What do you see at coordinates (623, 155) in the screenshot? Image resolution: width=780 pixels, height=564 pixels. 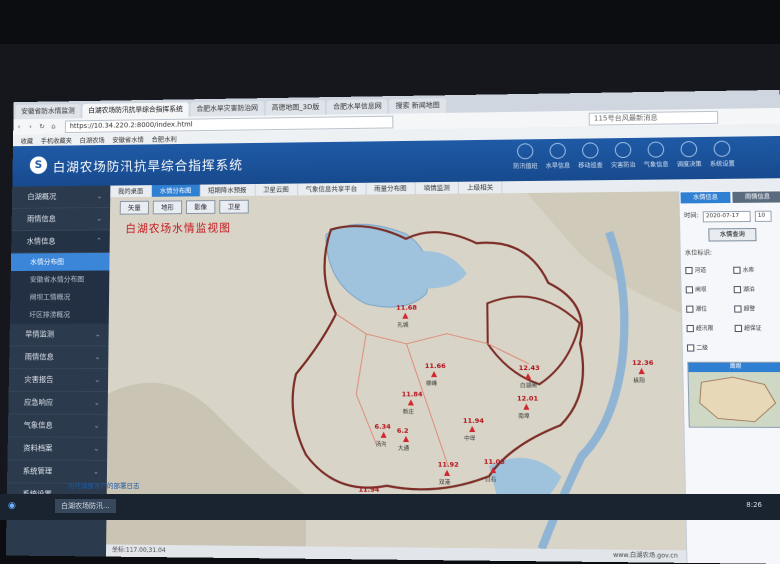 I see `header-icon-disaster: 灾害防治` at bounding box center [623, 155].